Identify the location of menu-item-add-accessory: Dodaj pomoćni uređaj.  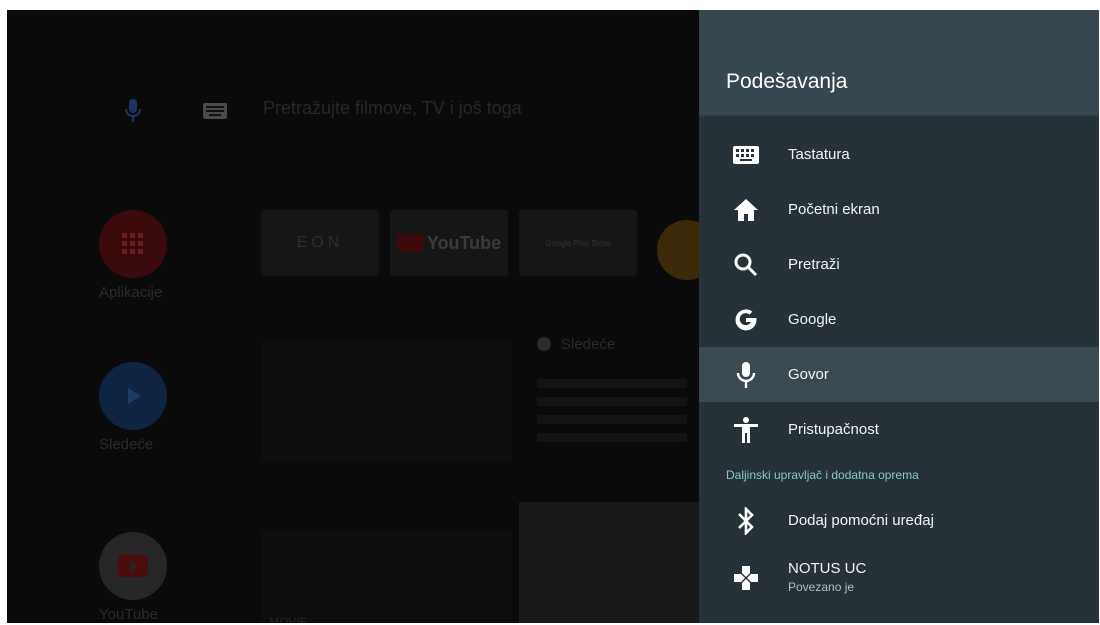
(899, 520).